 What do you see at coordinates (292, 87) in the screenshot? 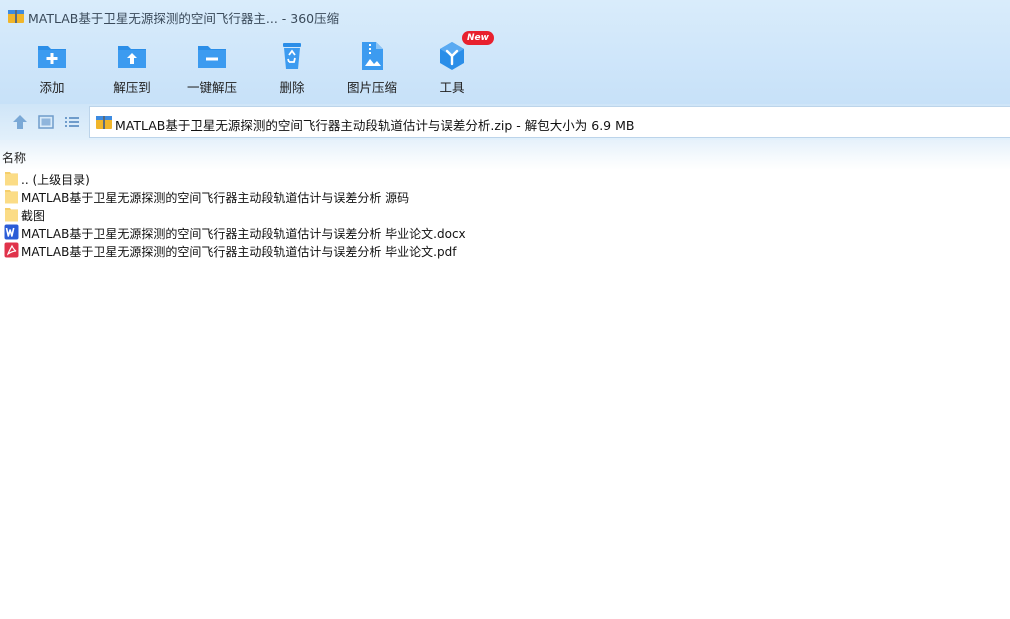
I see `delete-label: 删除` at bounding box center [292, 87].